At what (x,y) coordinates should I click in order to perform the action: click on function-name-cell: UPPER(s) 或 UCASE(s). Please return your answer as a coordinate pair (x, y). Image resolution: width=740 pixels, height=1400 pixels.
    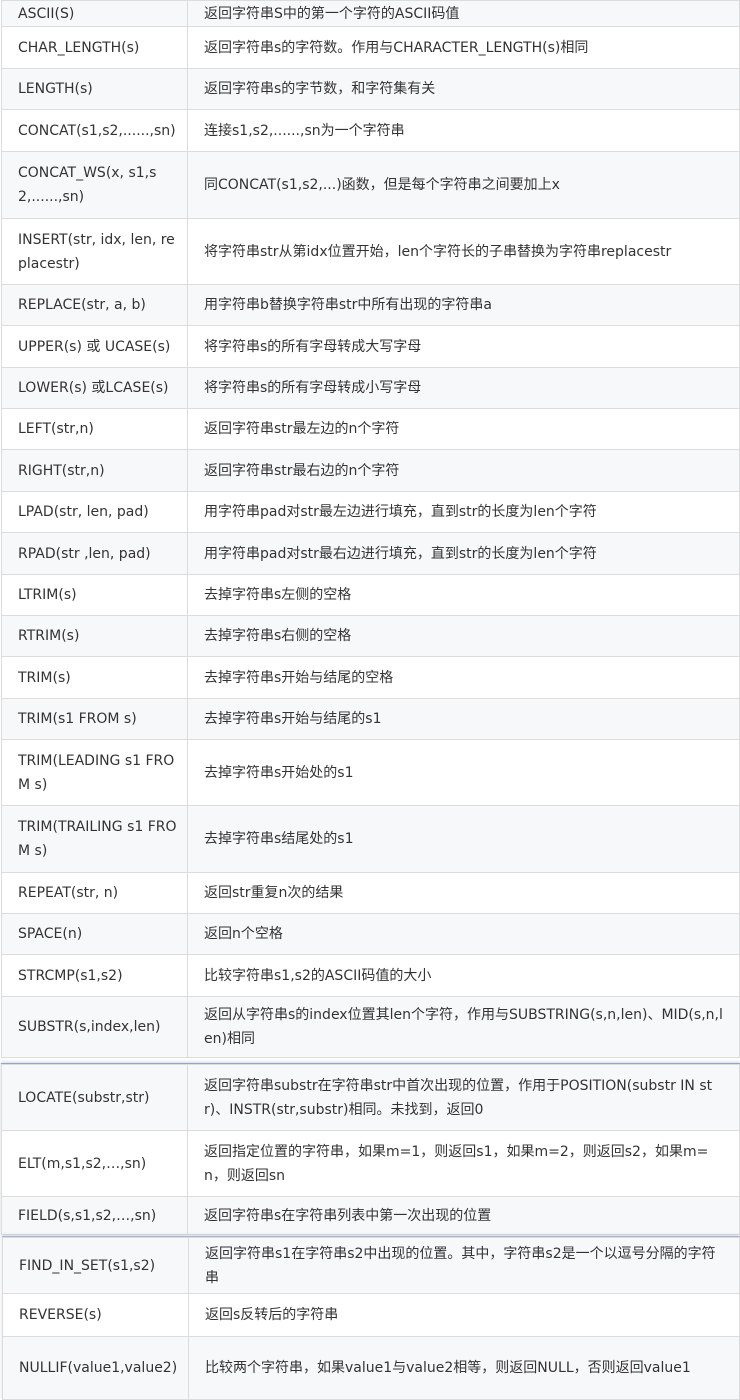
    Looking at the image, I should click on (94, 346).